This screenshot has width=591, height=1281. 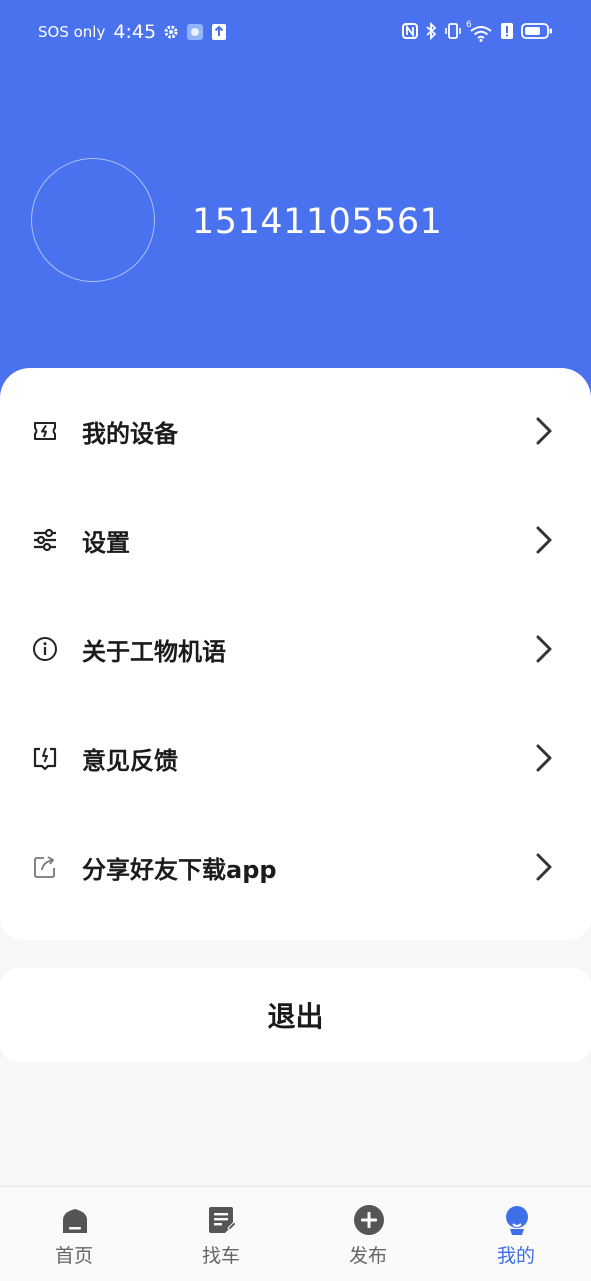 What do you see at coordinates (295, 758) in the screenshot?
I see `menu-item-feedback: 意见反馈` at bounding box center [295, 758].